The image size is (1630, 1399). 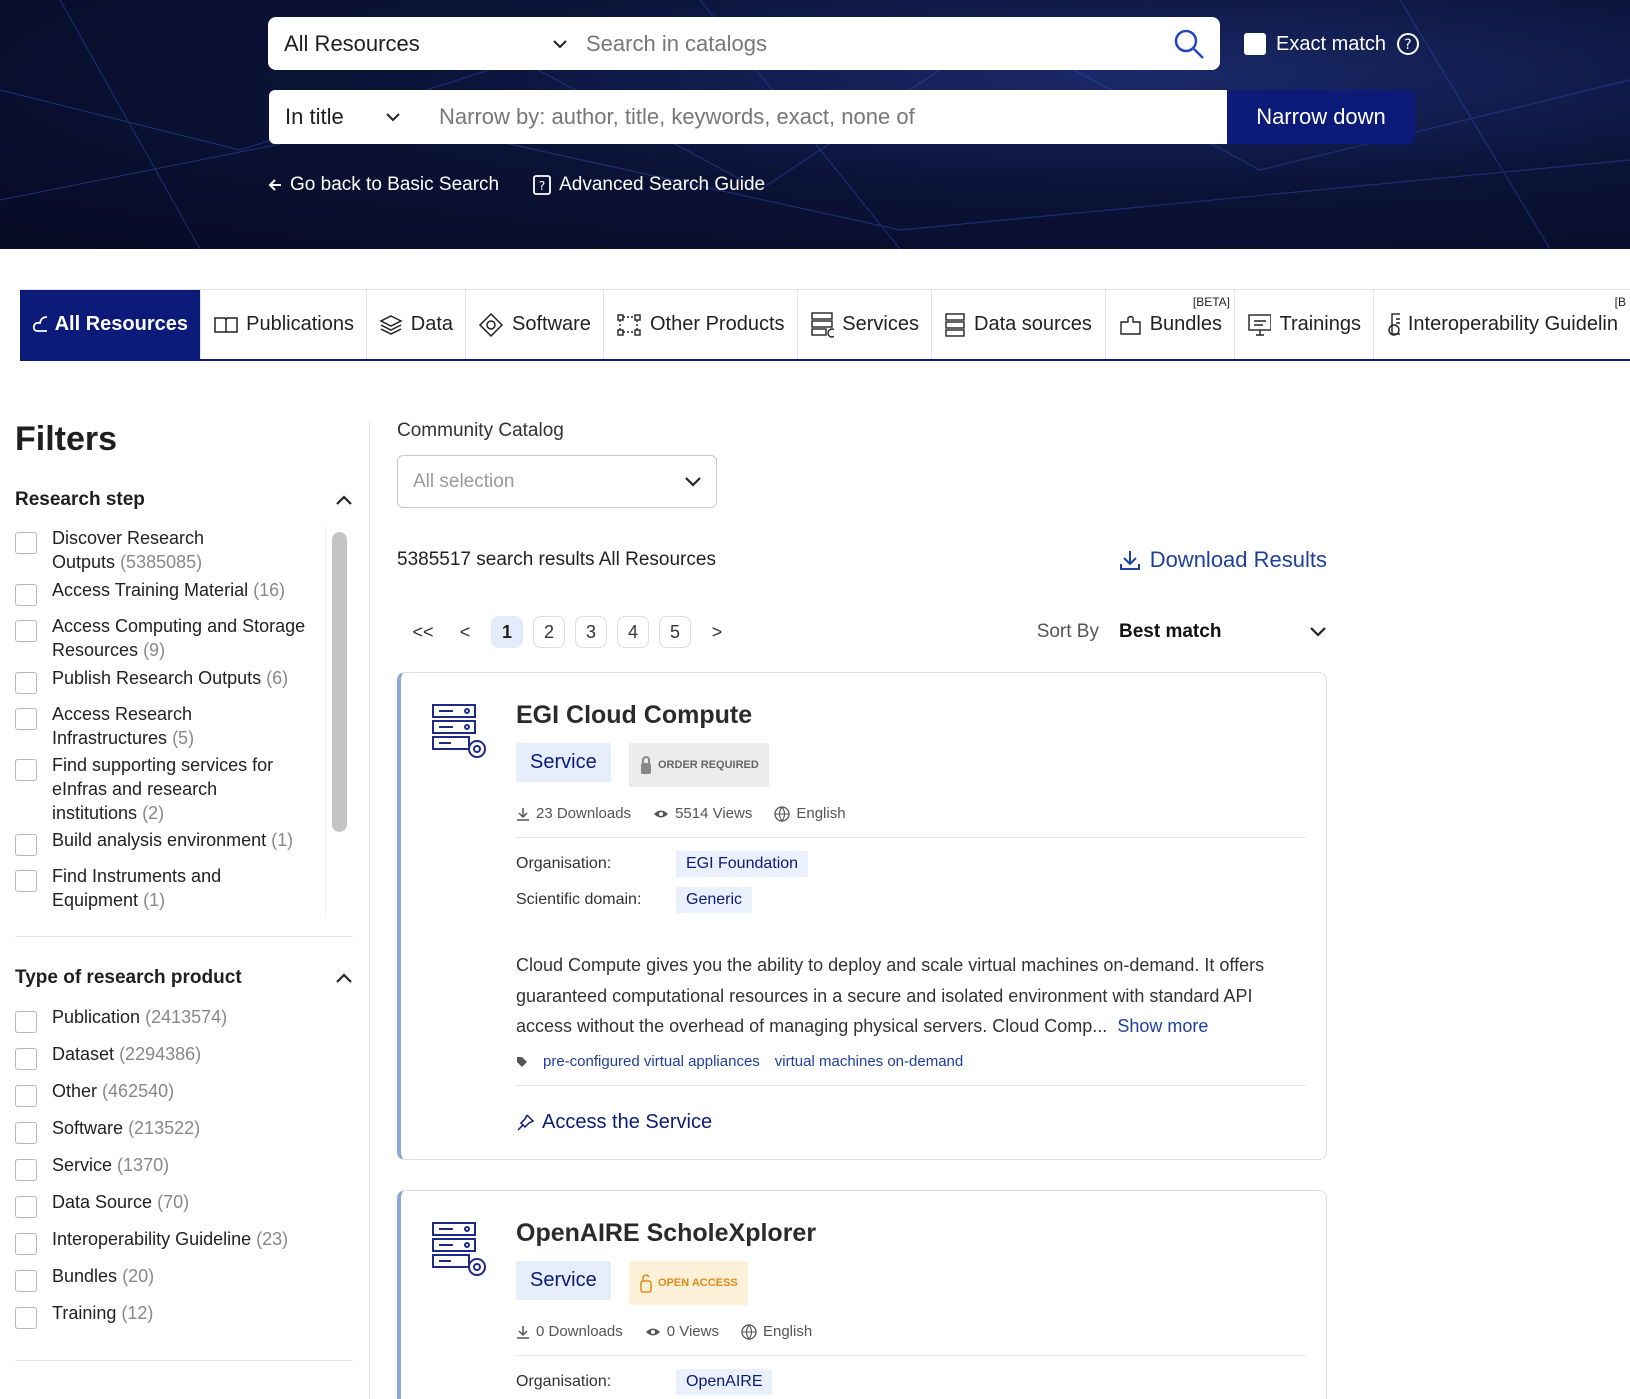 What do you see at coordinates (369, 909) in the screenshot?
I see `column-divider` at bounding box center [369, 909].